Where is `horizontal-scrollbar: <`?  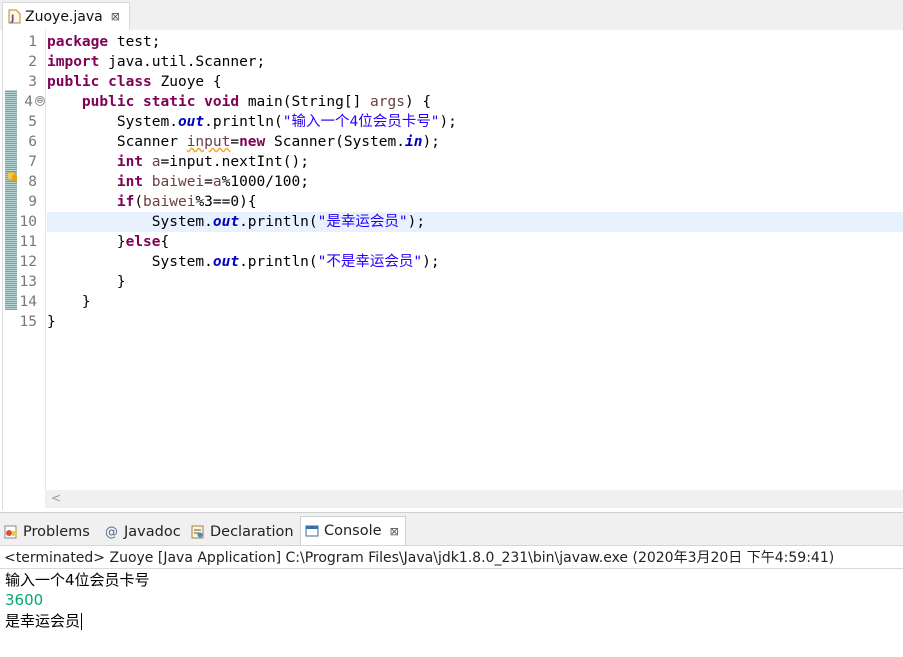
horizontal-scrollbar: < is located at coordinates (474, 499).